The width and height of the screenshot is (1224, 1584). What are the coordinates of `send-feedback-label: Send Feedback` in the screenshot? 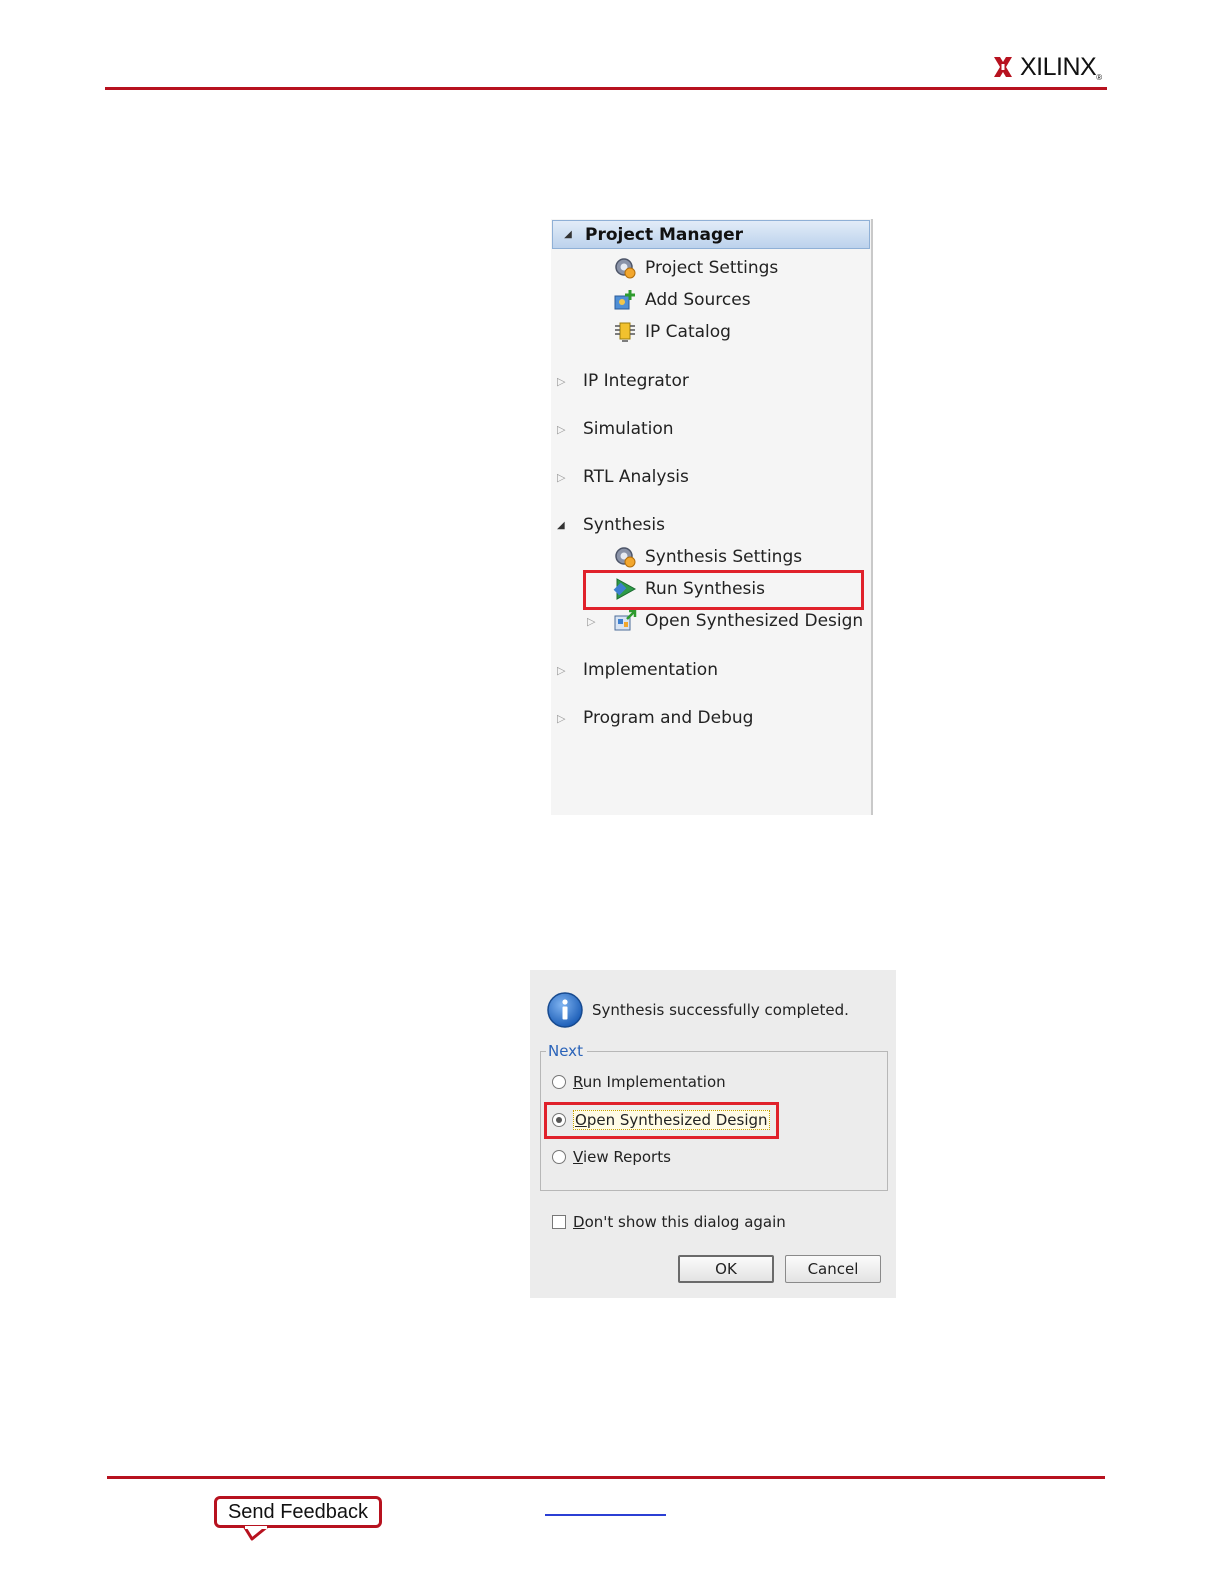 It's located at (298, 1511).